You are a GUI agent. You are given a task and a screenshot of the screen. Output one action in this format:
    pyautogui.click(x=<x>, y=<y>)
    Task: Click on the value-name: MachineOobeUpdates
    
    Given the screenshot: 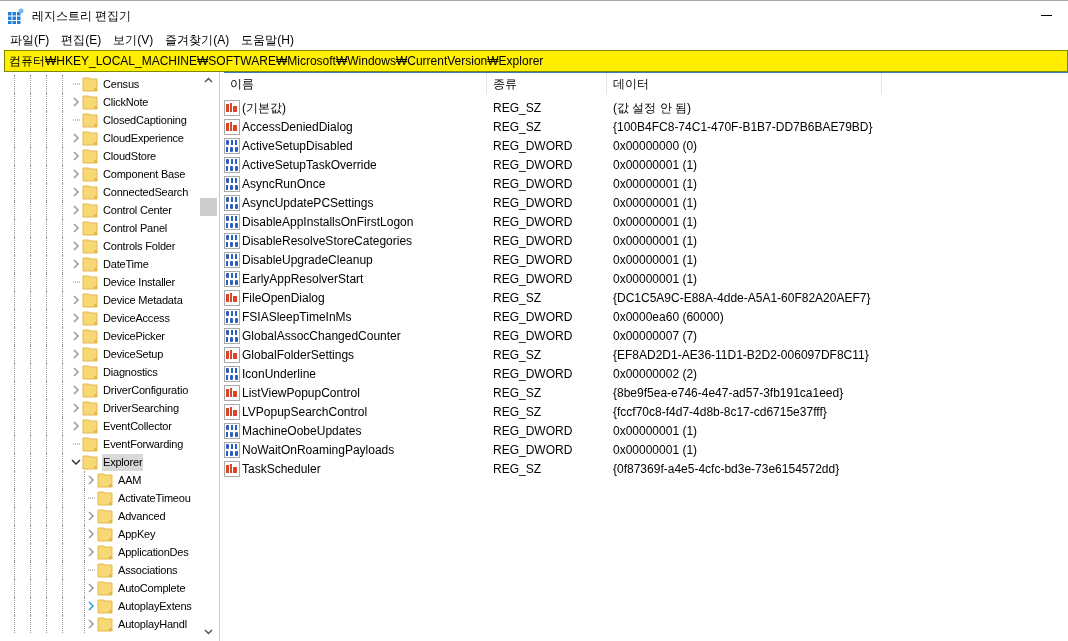 What is the action you would take?
    pyautogui.click(x=302, y=430)
    